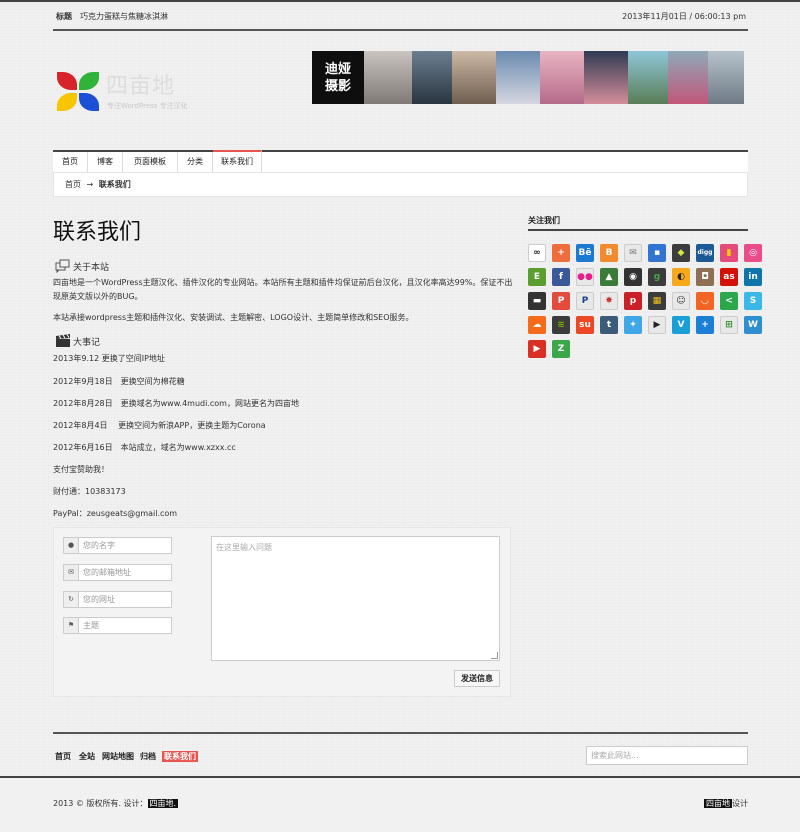 The image size is (800, 832). I want to click on nav-item-categories: 分类, so click(195, 162).